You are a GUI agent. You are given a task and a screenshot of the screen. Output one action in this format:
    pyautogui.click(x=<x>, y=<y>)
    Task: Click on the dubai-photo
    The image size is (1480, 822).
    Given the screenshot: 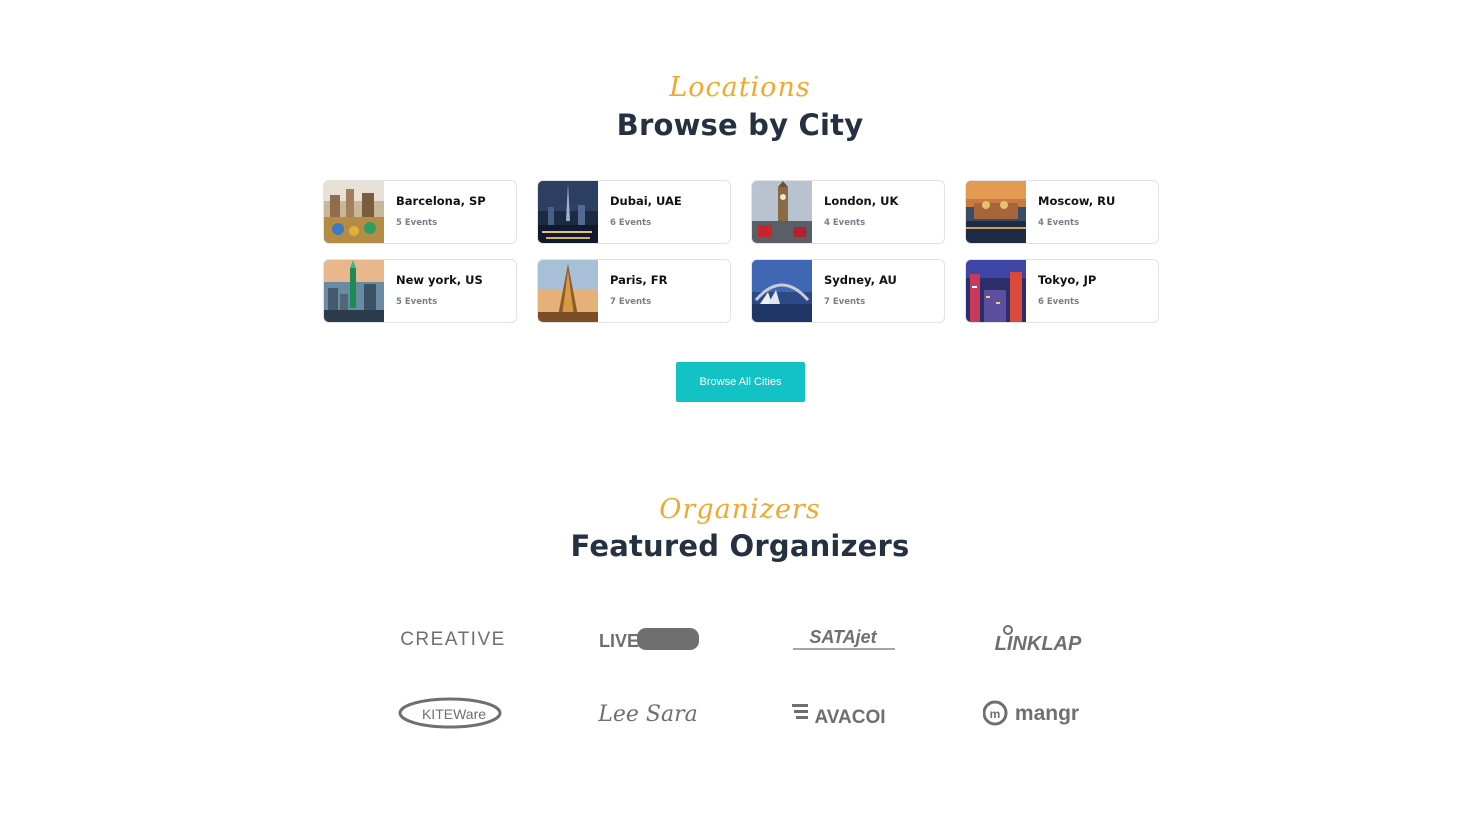 What is the action you would take?
    pyautogui.click(x=568, y=212)
    